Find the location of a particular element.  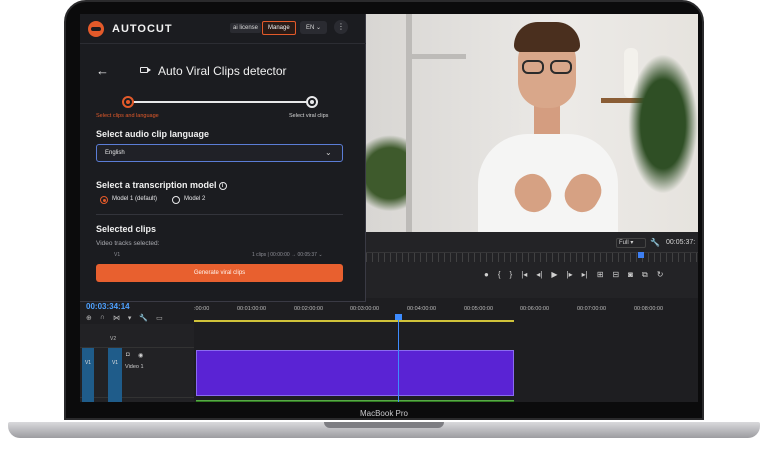

chevron-down-icon: ⌄ is located at coordinates (328, 152).